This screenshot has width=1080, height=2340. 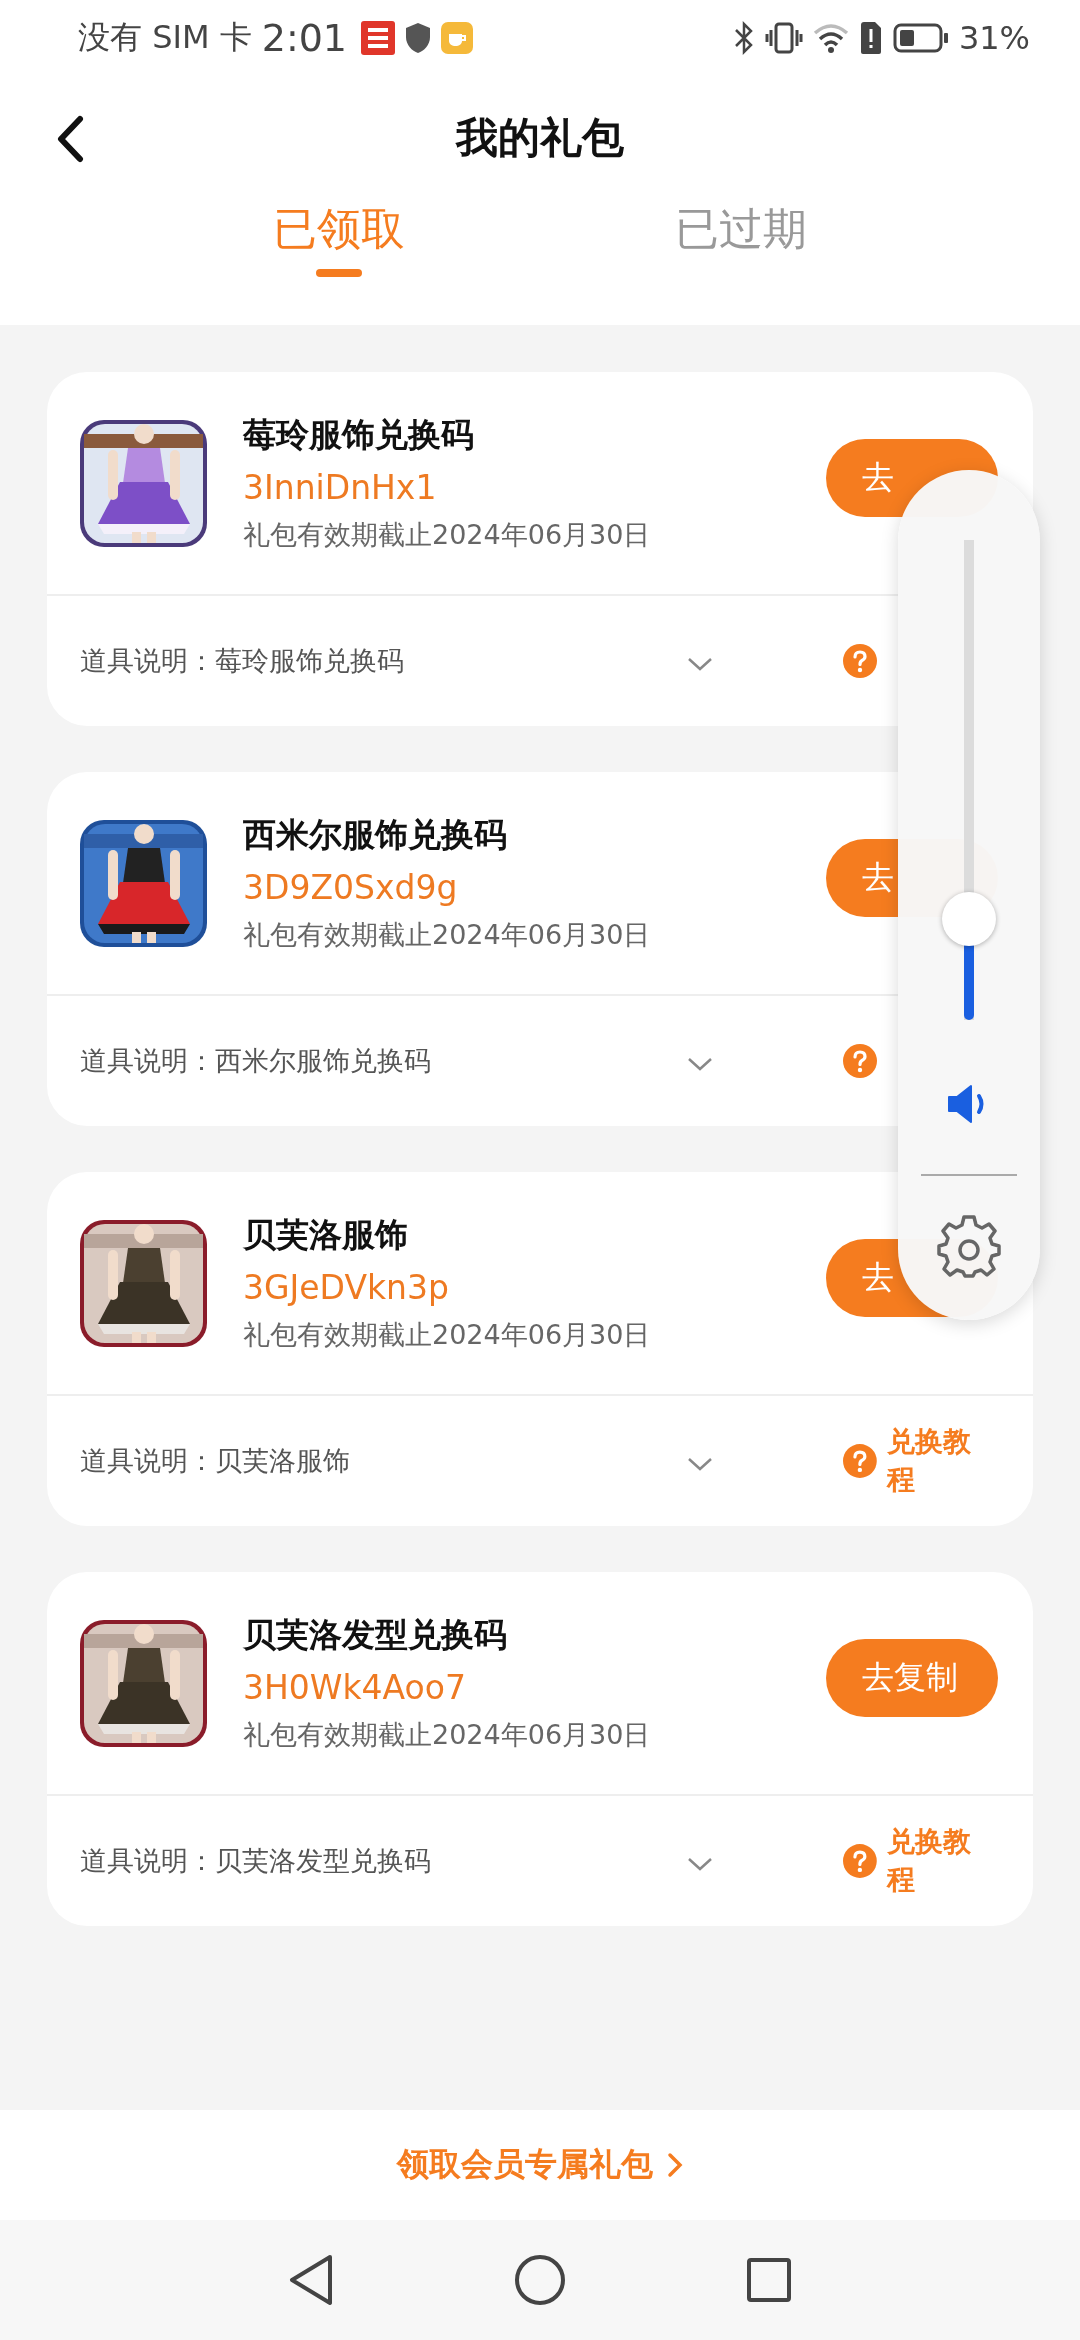 What do you see at coordinates (375, 835) in the screenshot?
I see `gift-title: 西米尔服饰兑换码` at bounding box center [375, 835].